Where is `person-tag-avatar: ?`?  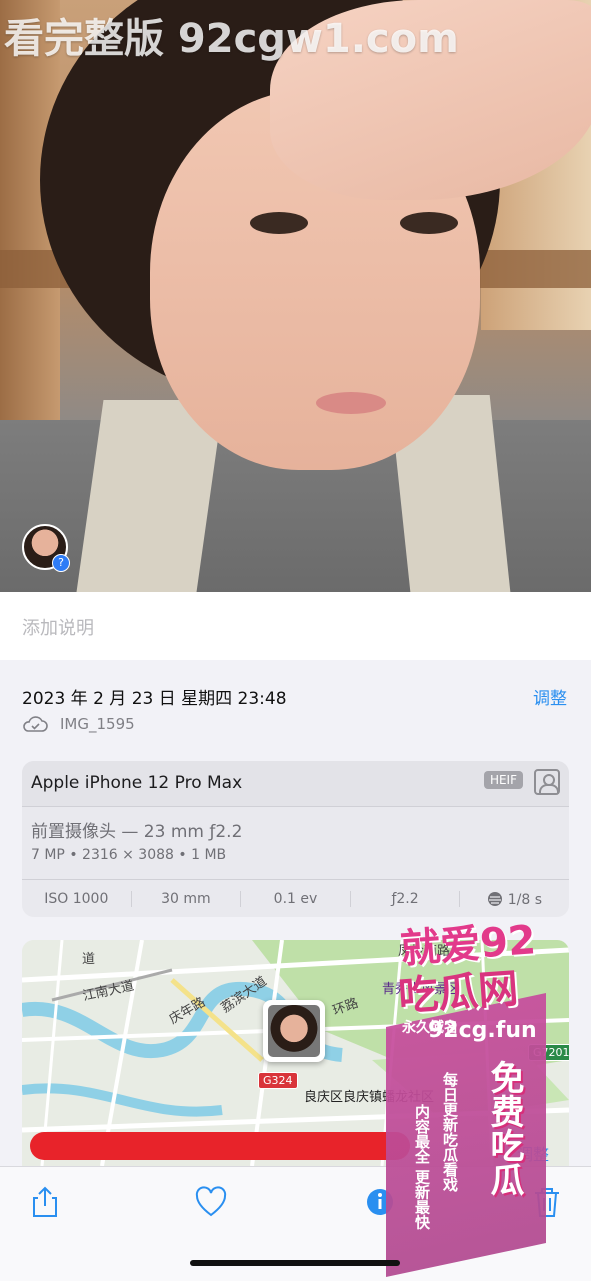 person-tag-avatar: ? is located at coordinates (46, 548).